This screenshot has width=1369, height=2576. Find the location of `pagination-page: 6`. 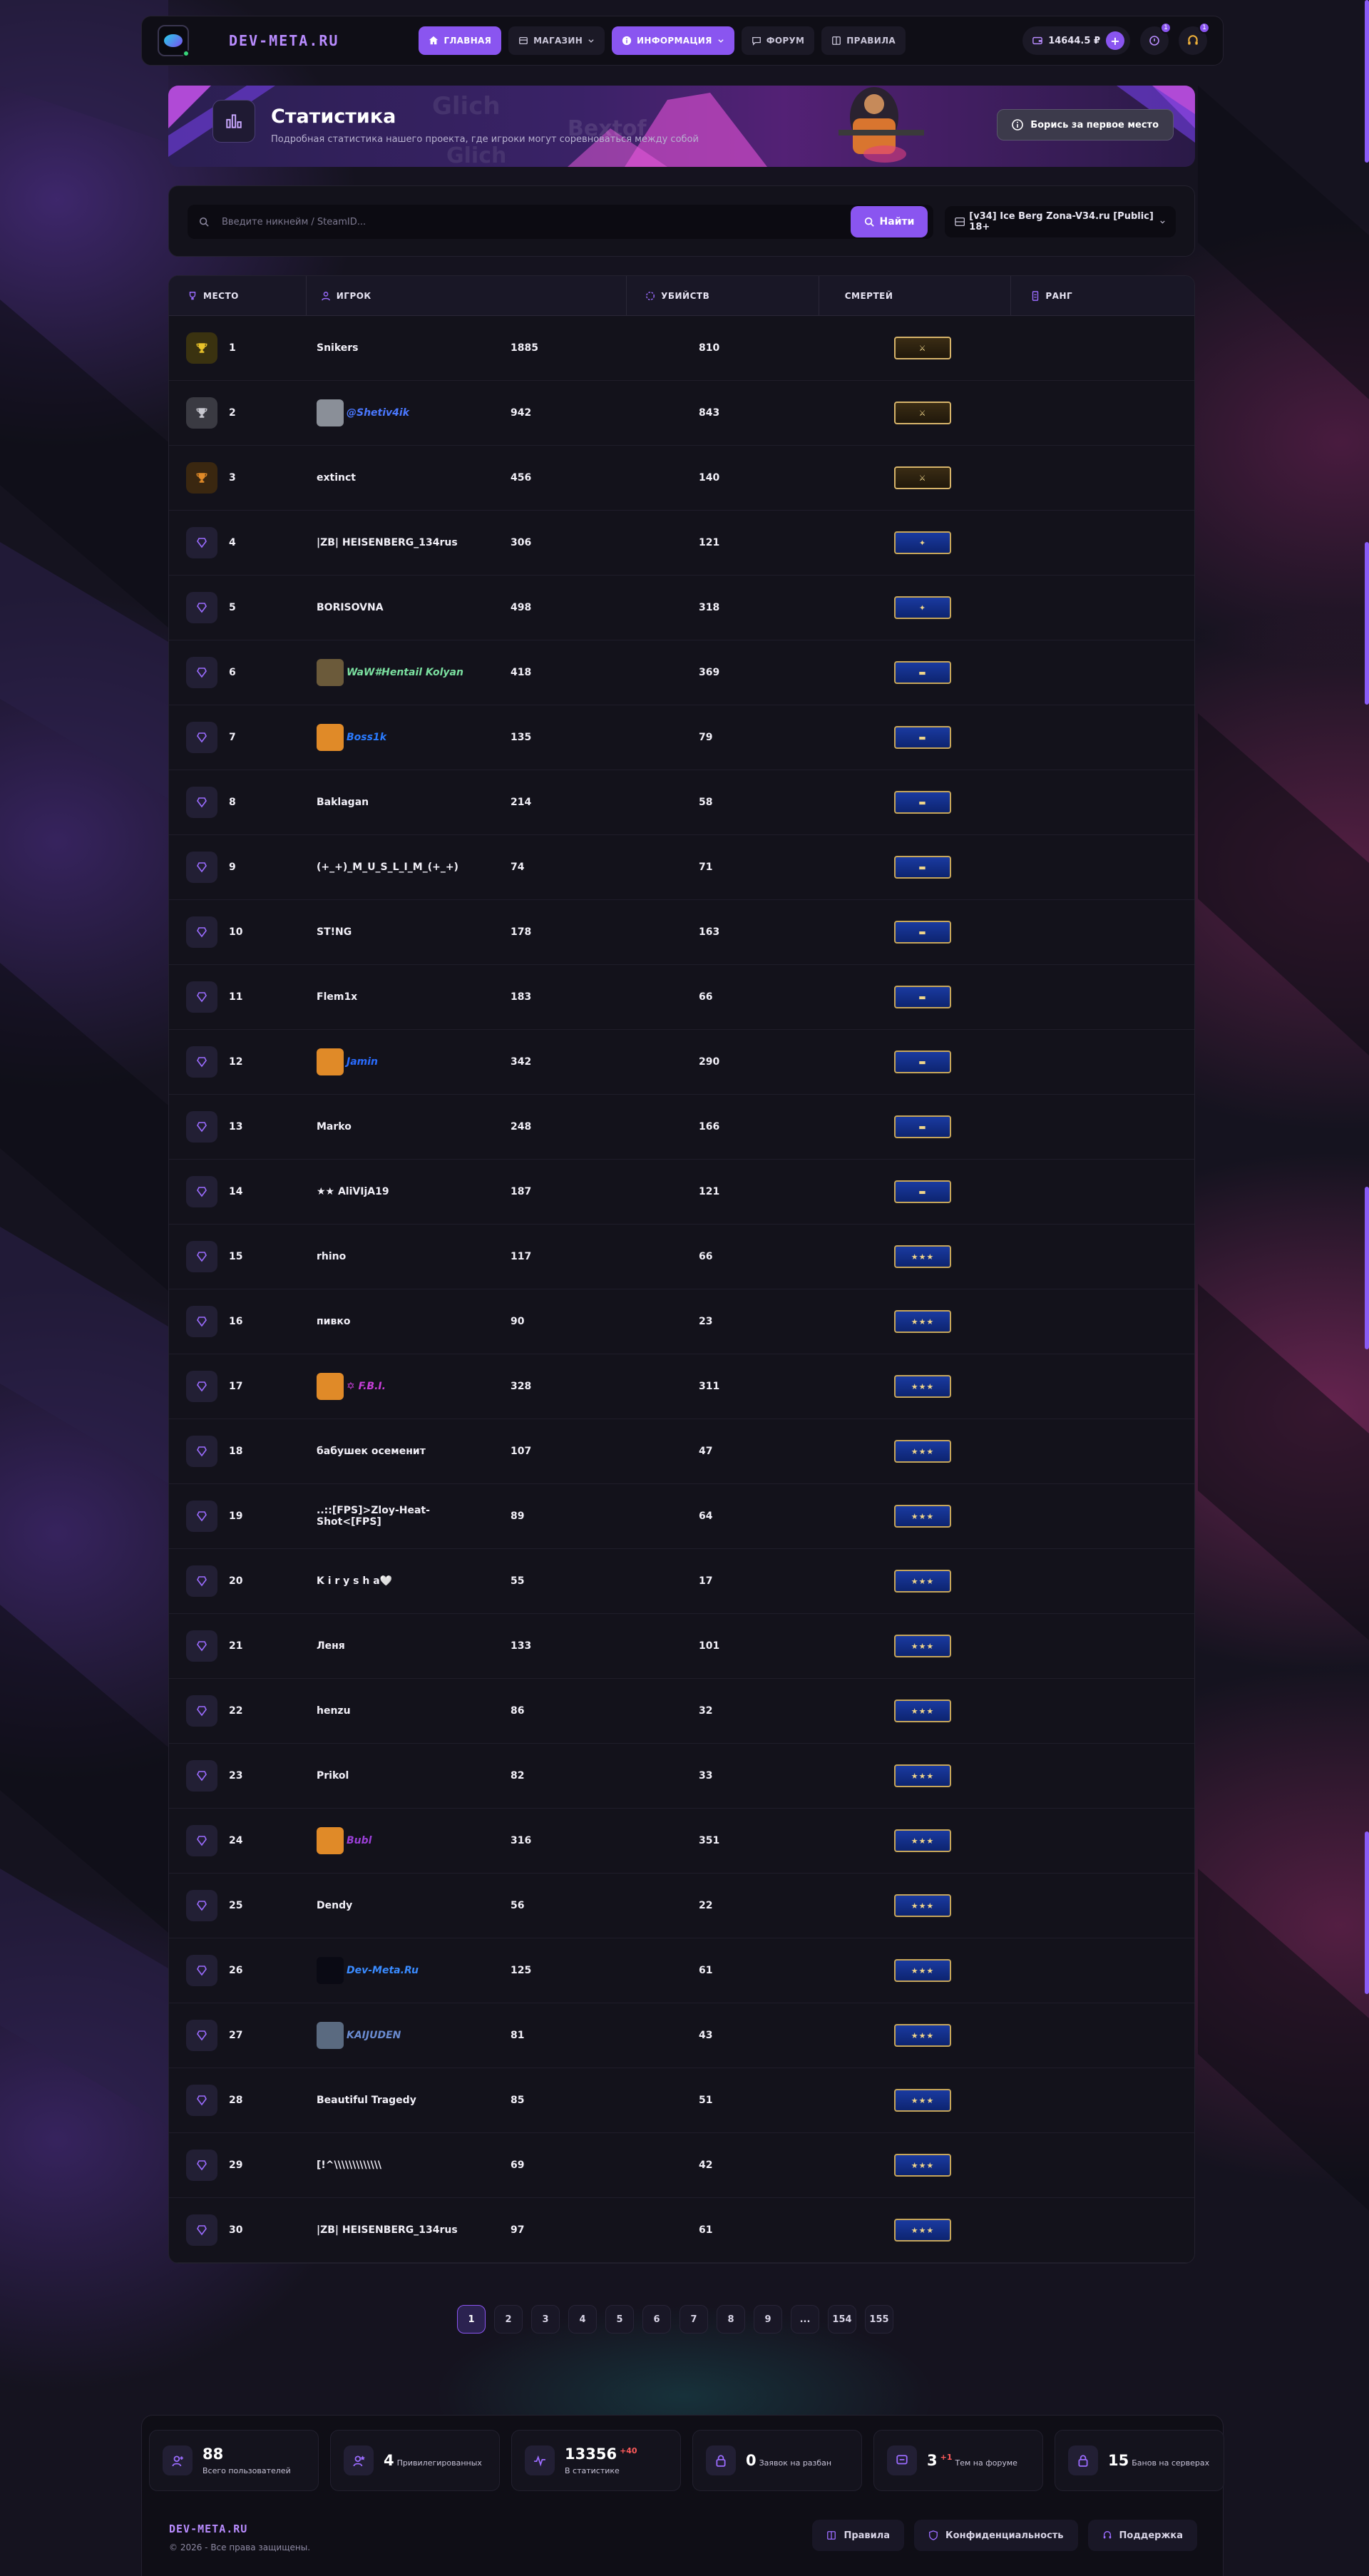

pagination-page: 6 is located at coordinates (656, 2320).